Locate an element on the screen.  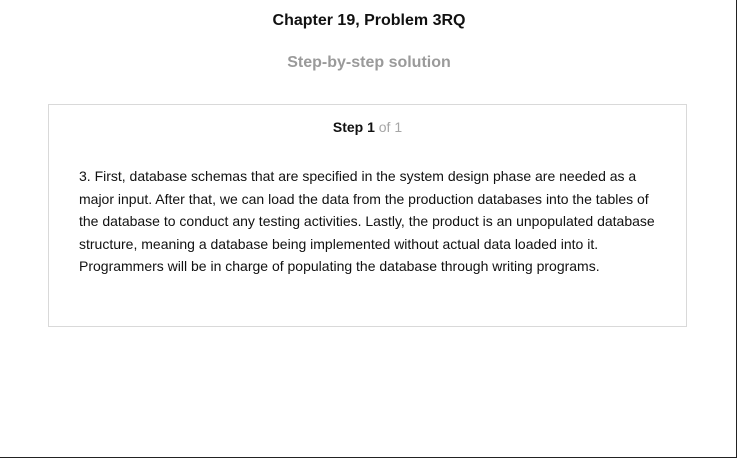
step-of-total: of 1 is located at coordinates (390, 127).